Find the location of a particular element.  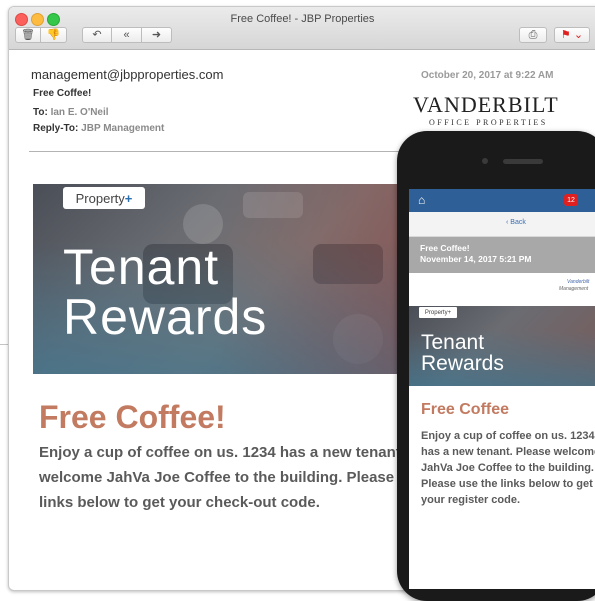

reply-all-button: « is located at coordinates (127, 35).